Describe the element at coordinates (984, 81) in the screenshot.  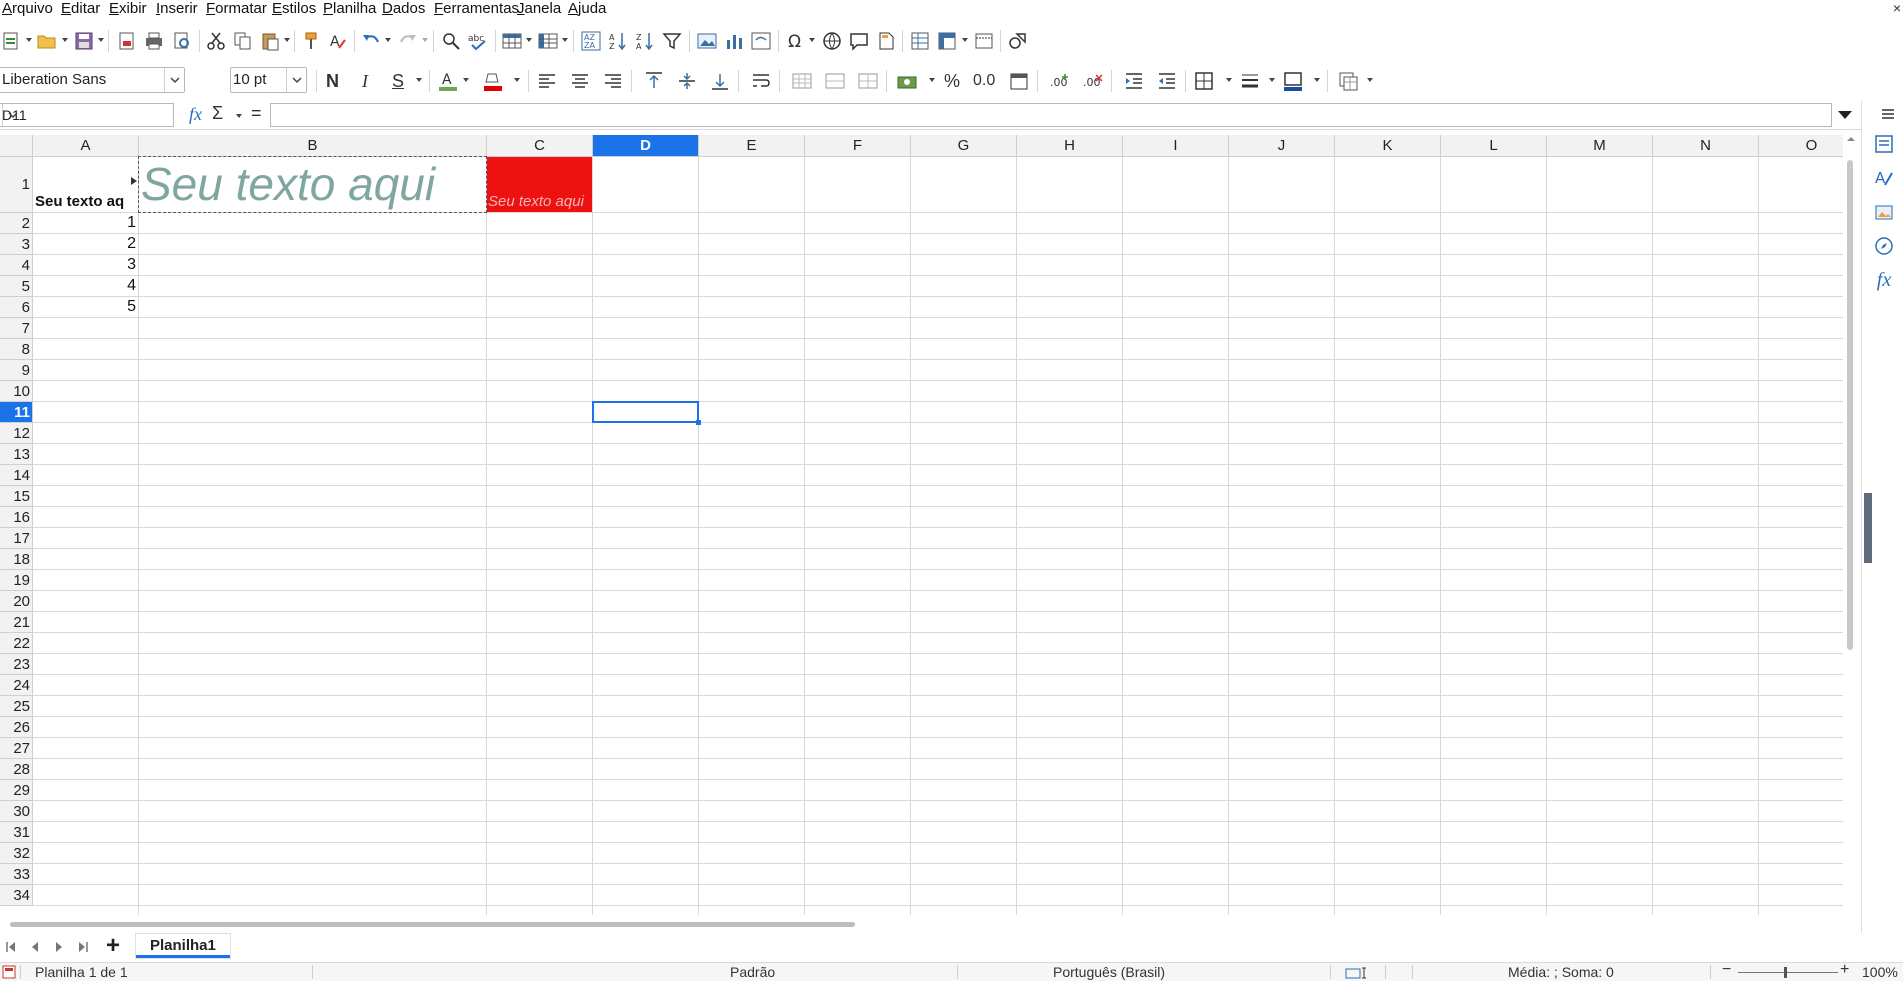
I see `number-format-button: 0.0` at that location.